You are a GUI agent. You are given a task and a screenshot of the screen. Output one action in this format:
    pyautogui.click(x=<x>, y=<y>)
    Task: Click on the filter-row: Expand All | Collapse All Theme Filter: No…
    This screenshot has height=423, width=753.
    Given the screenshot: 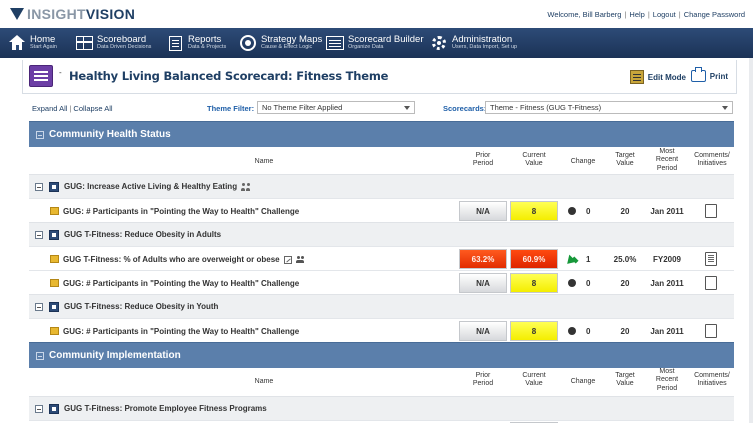 What is the action you would take?
    pyautogui.click(x=376, y=109)
    